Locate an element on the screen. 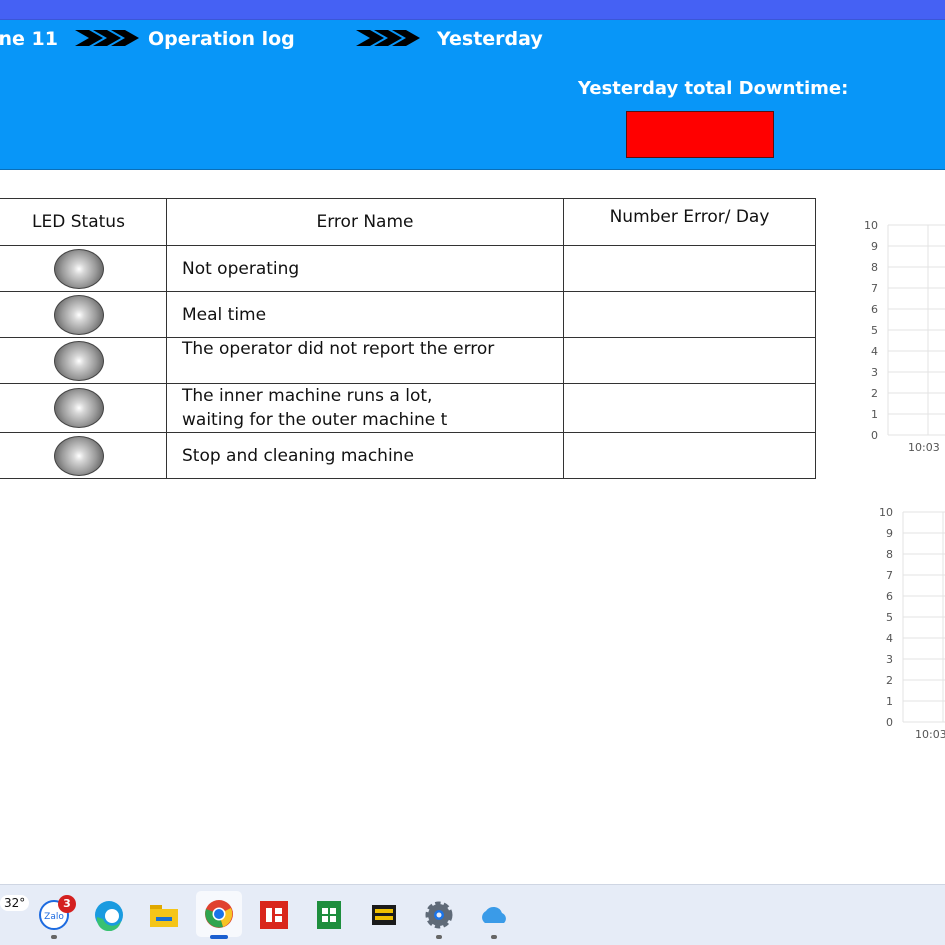  column-header-led-status: LED Status is located at coordinates (83, 222).